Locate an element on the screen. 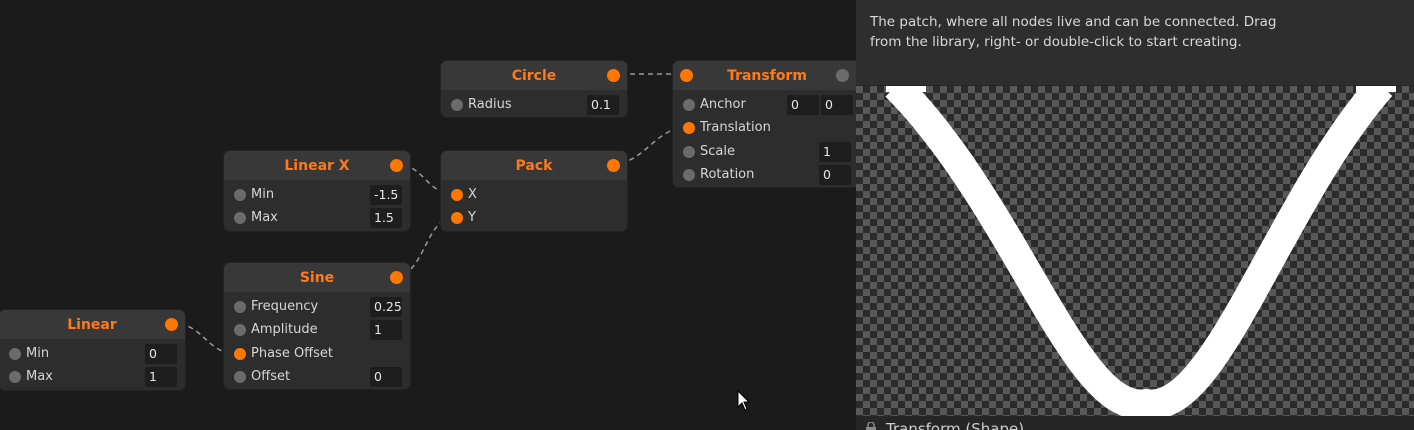 The height and width of the screenshot is (430, 1414). node-header: Sine is located at coordinates (317, 277).